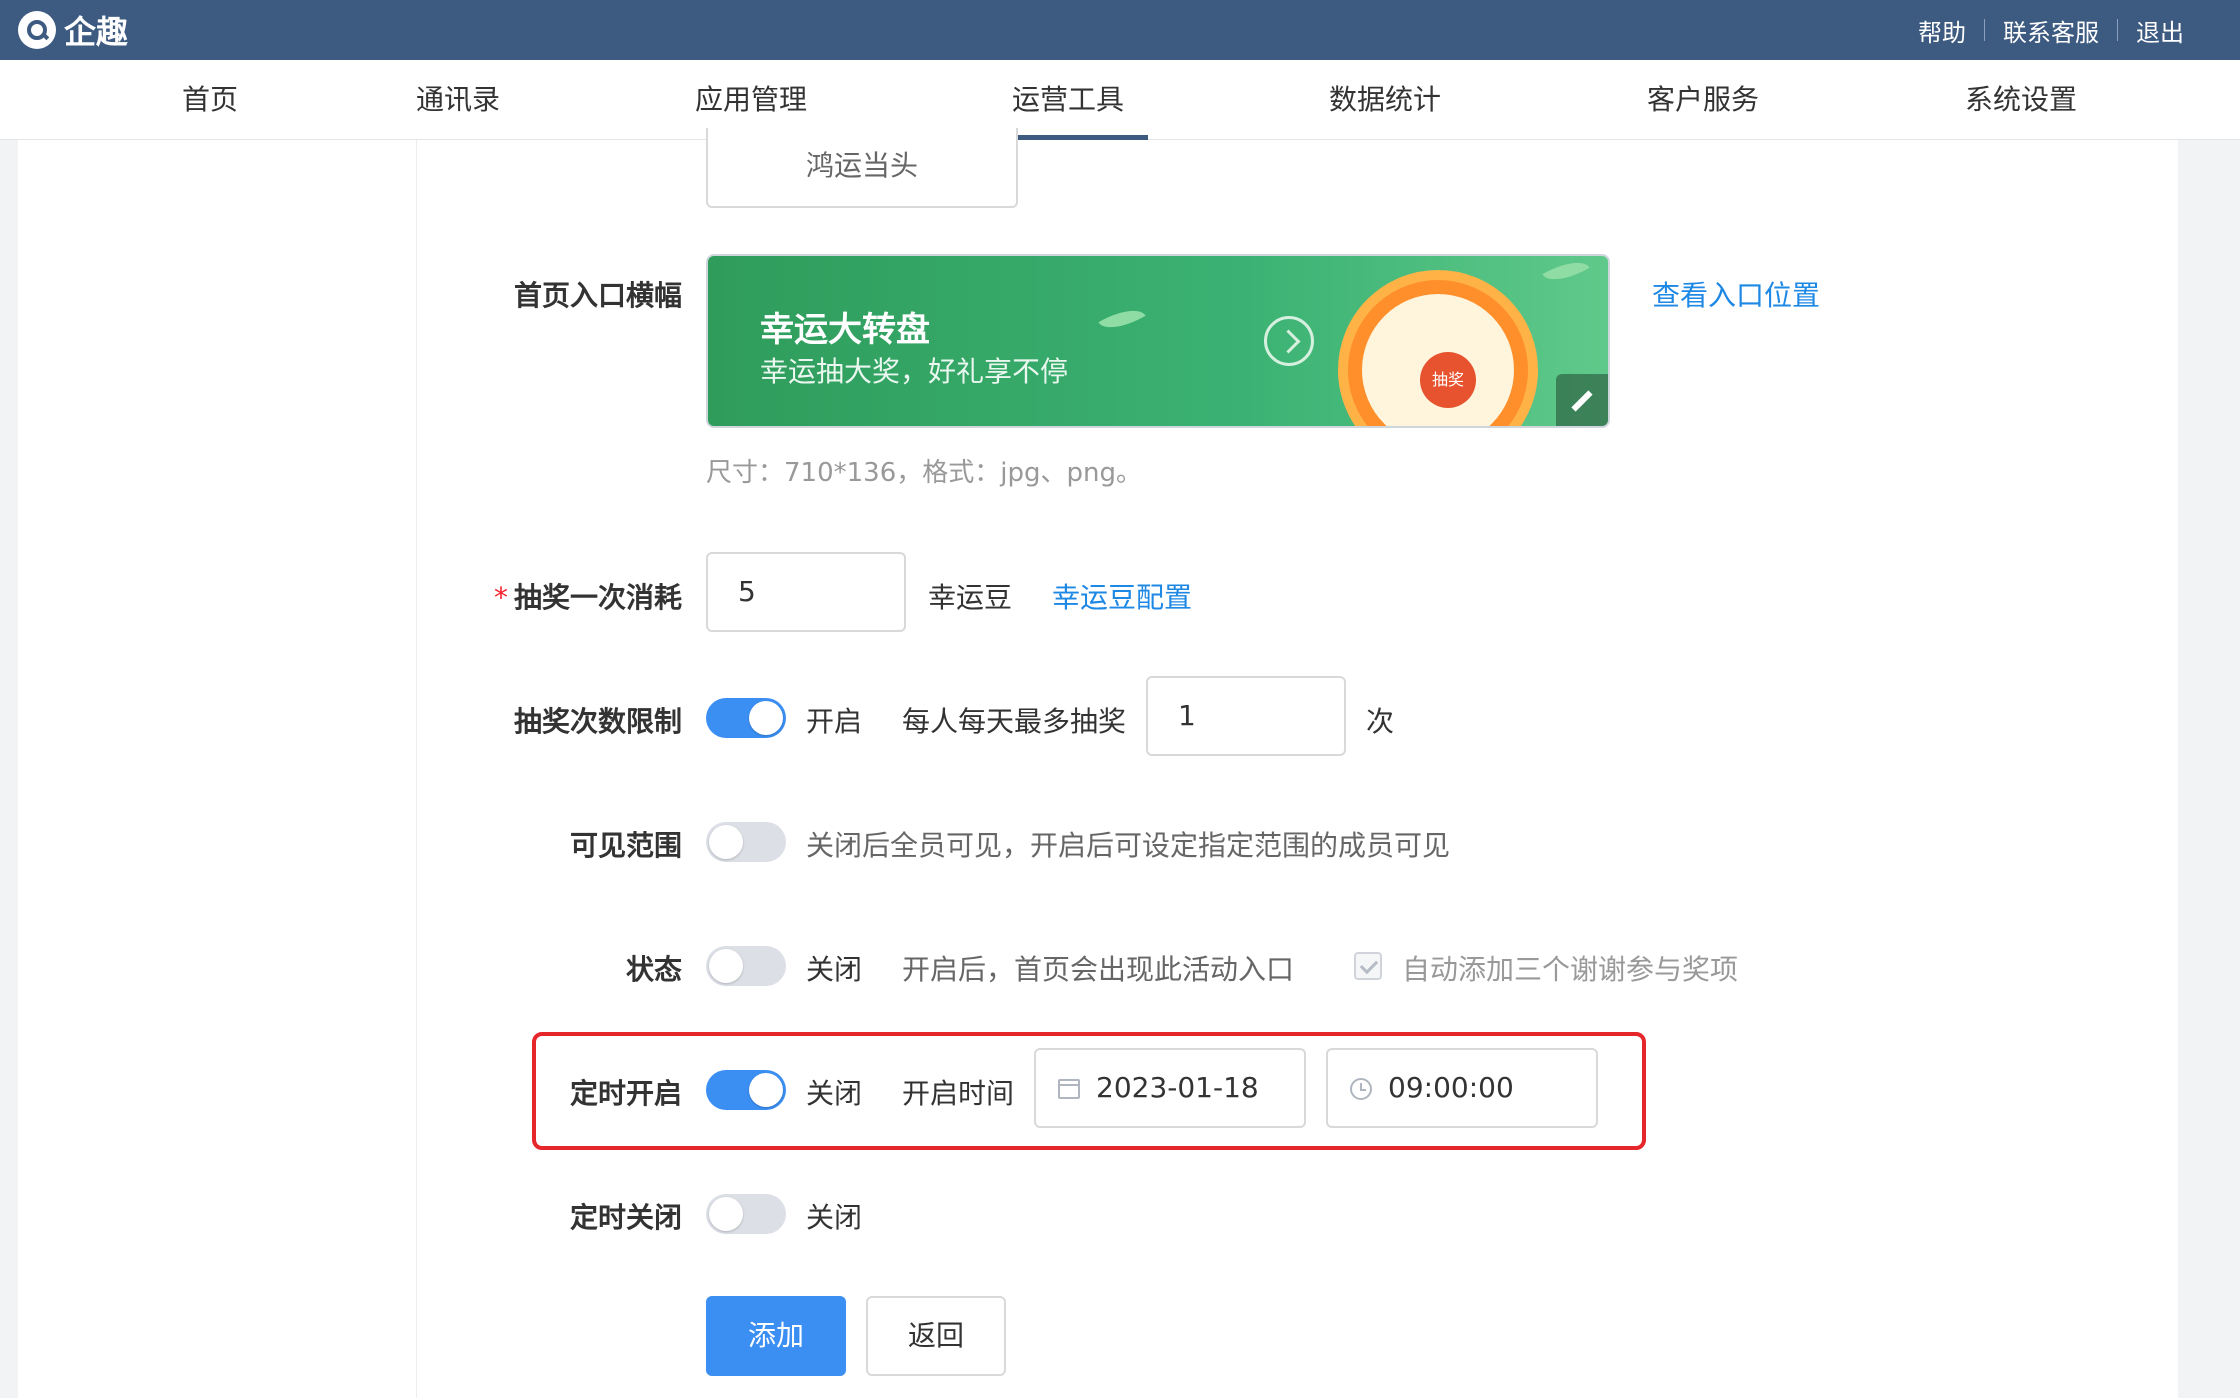 This screenshot has width=2240, height=1398. Describe the element at coordinates (746, 966) in the screenshot. I see `status-toggle` at that location.